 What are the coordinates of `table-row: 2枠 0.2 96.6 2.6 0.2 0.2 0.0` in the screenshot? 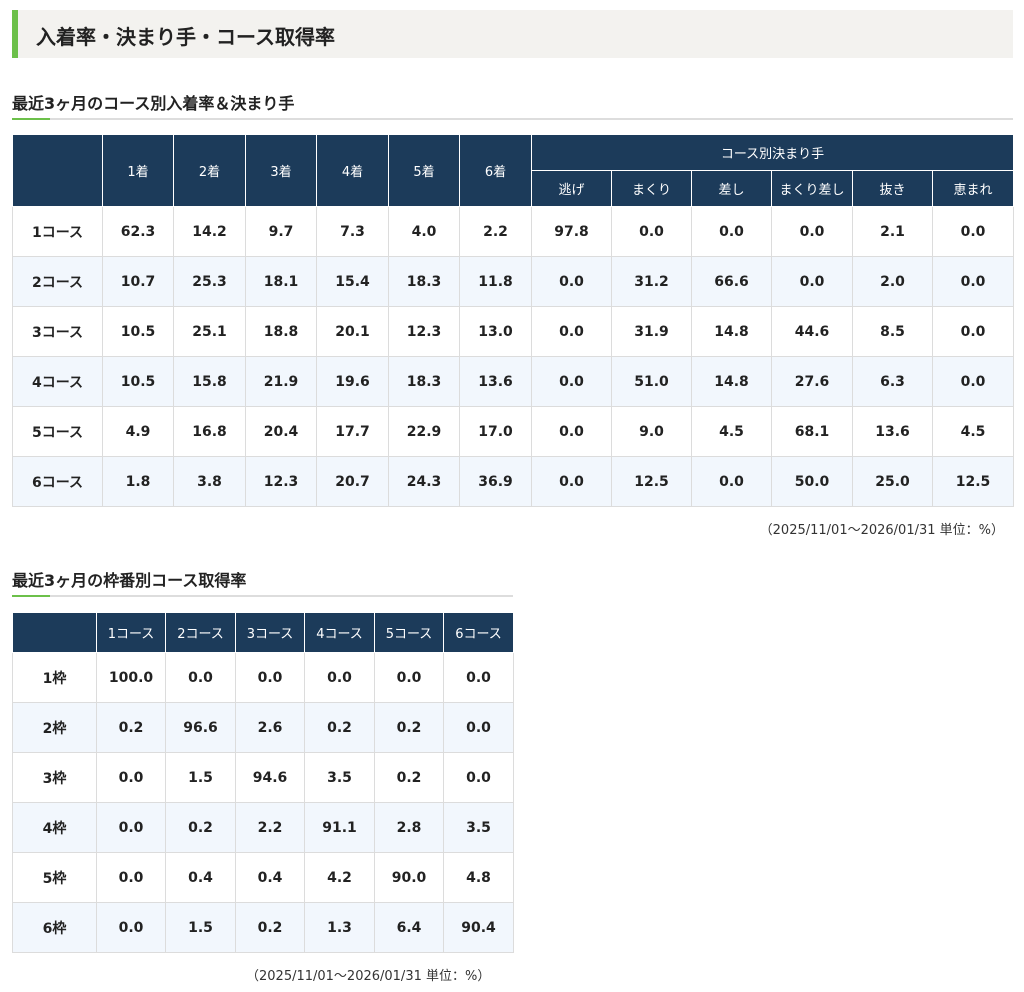 It's located at (263, 727).